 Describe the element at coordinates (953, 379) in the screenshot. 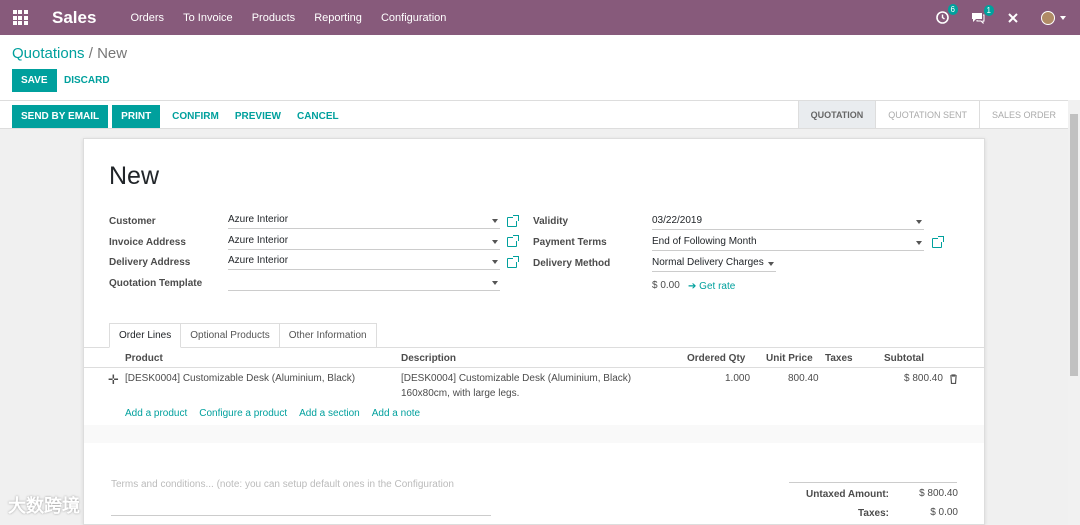

I see `trash-icon` at that location.